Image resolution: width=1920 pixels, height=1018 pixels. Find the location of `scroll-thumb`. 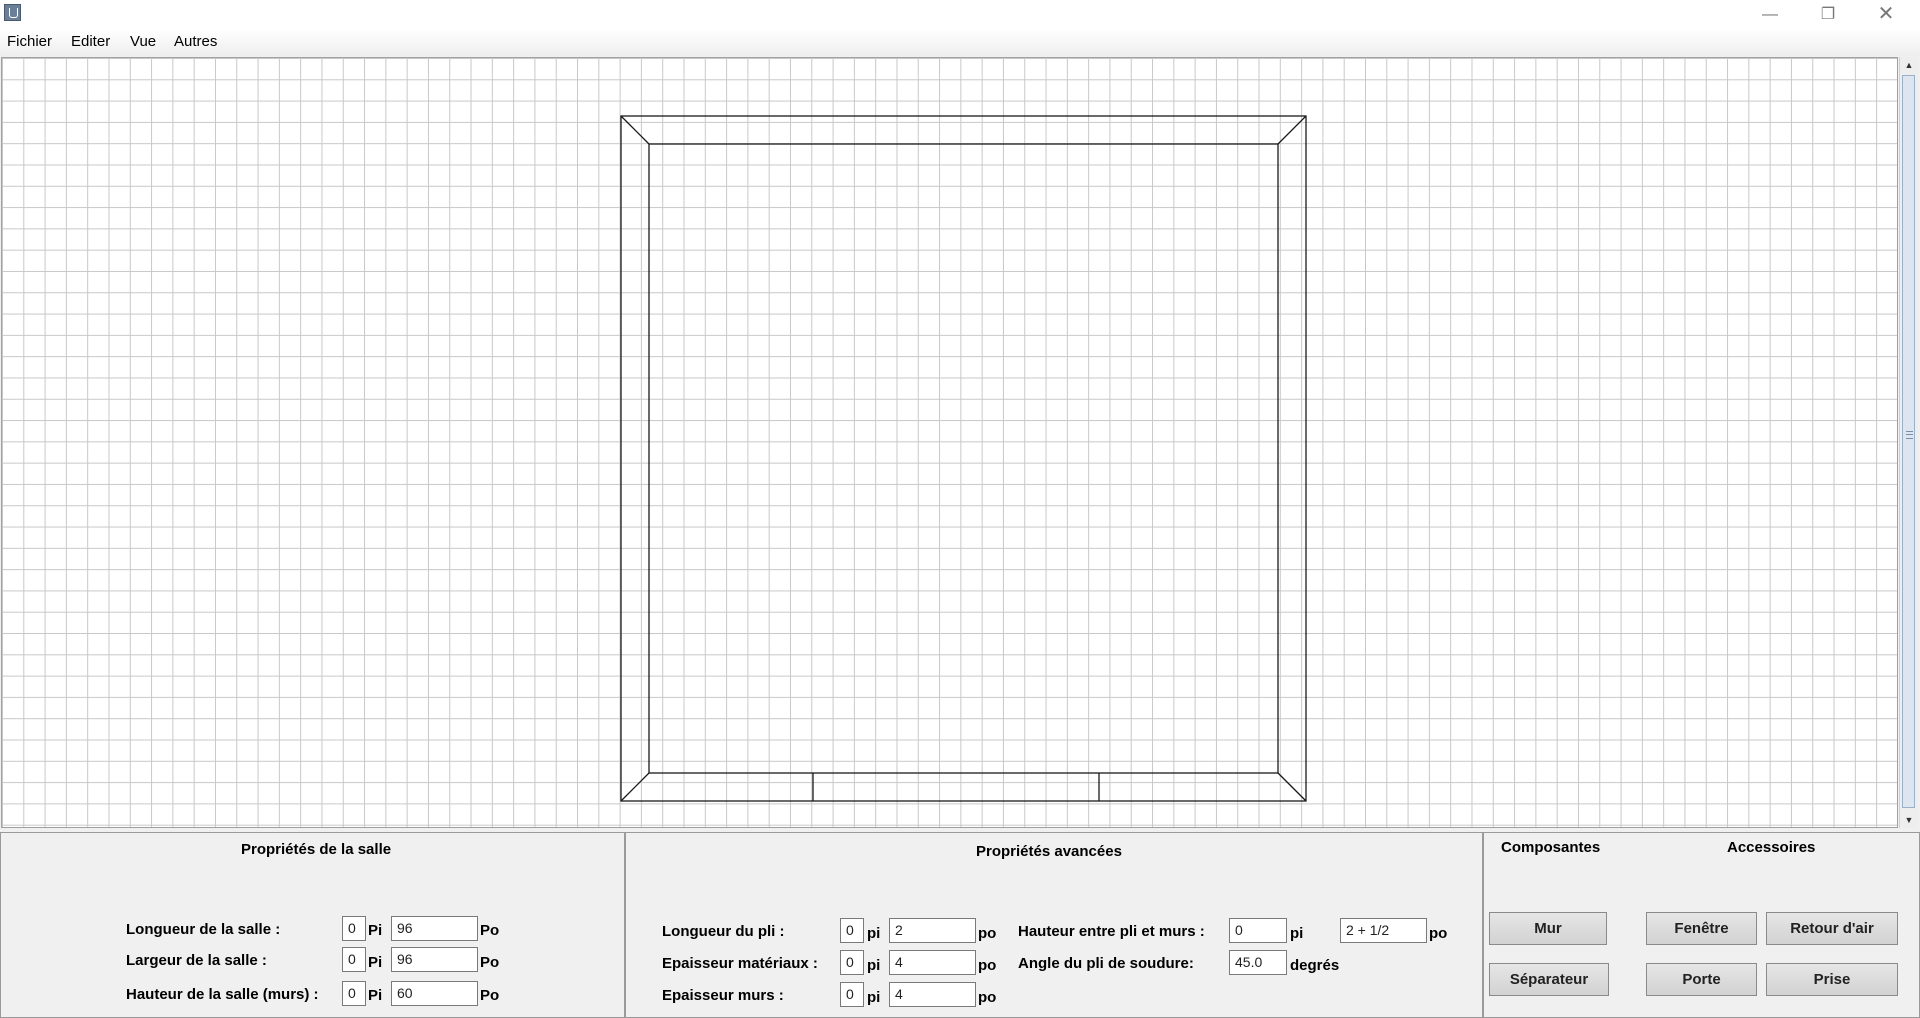

scroll-thumb is located at coordinates (1908, 441).